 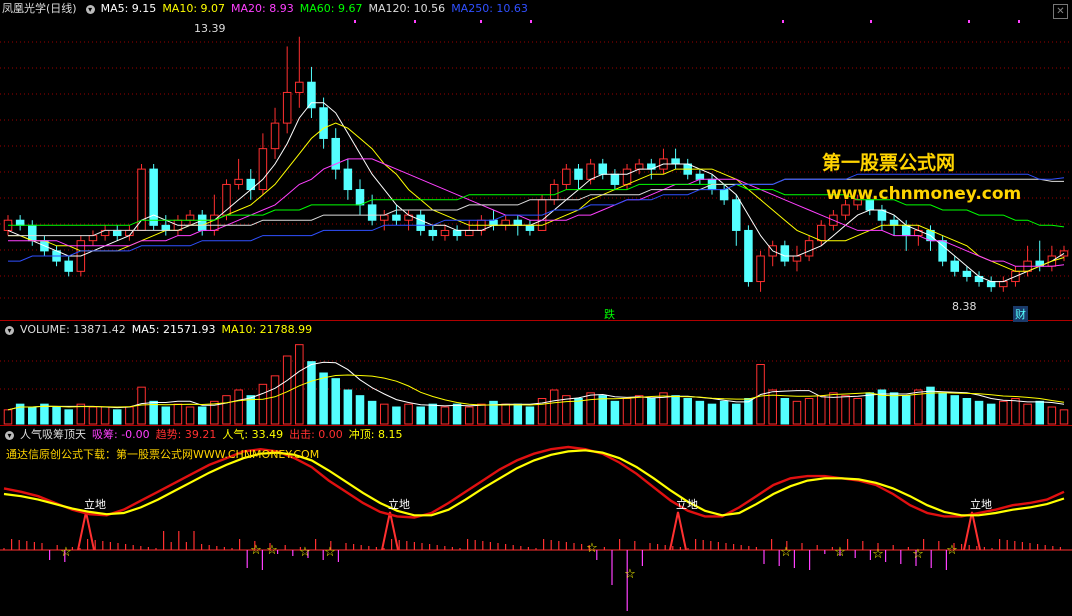 I want to click on watermark-title: 第一股票公式网, so click(x=889, y=163).